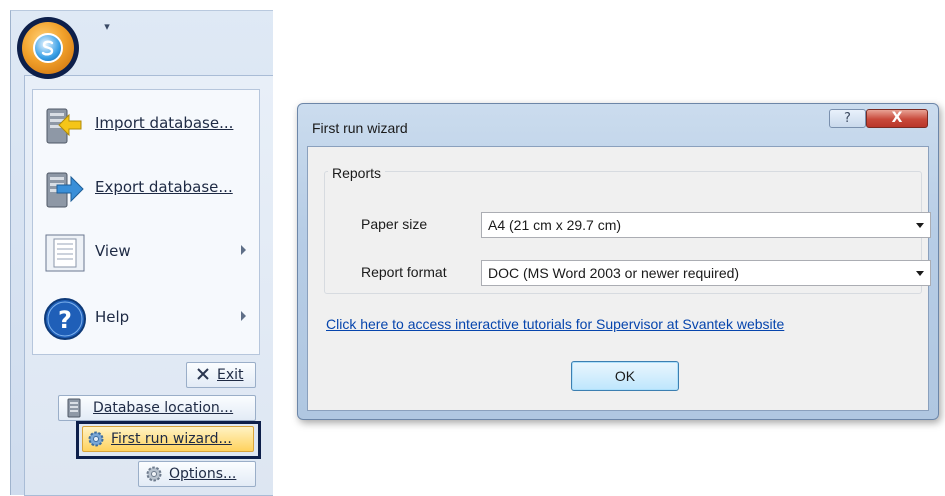 Image resolution: width=945 pixels, height=496 pixels. What do you see at coordinates (168, 440) in the screenshot?
I see `first-run-wizard-highlight-box` at bounding box center [168, 440].